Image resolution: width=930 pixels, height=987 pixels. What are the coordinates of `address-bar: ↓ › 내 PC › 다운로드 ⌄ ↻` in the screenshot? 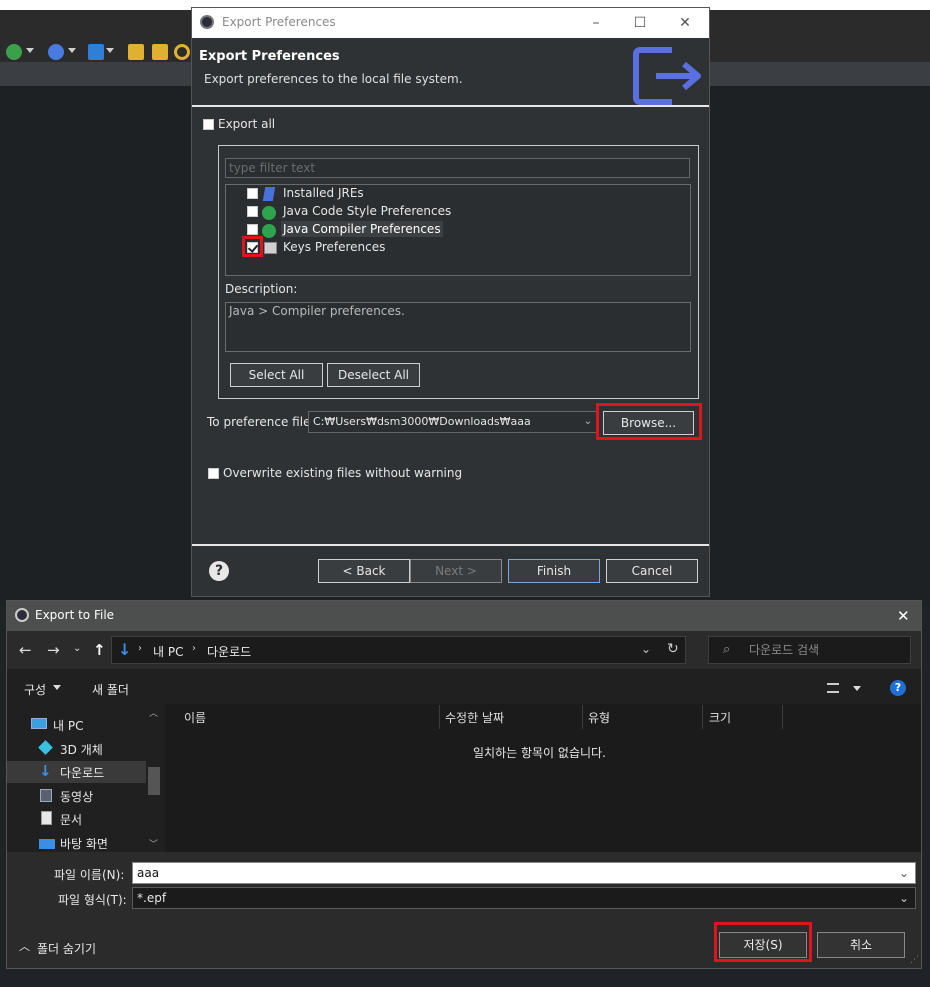 It's located at (398, 650).